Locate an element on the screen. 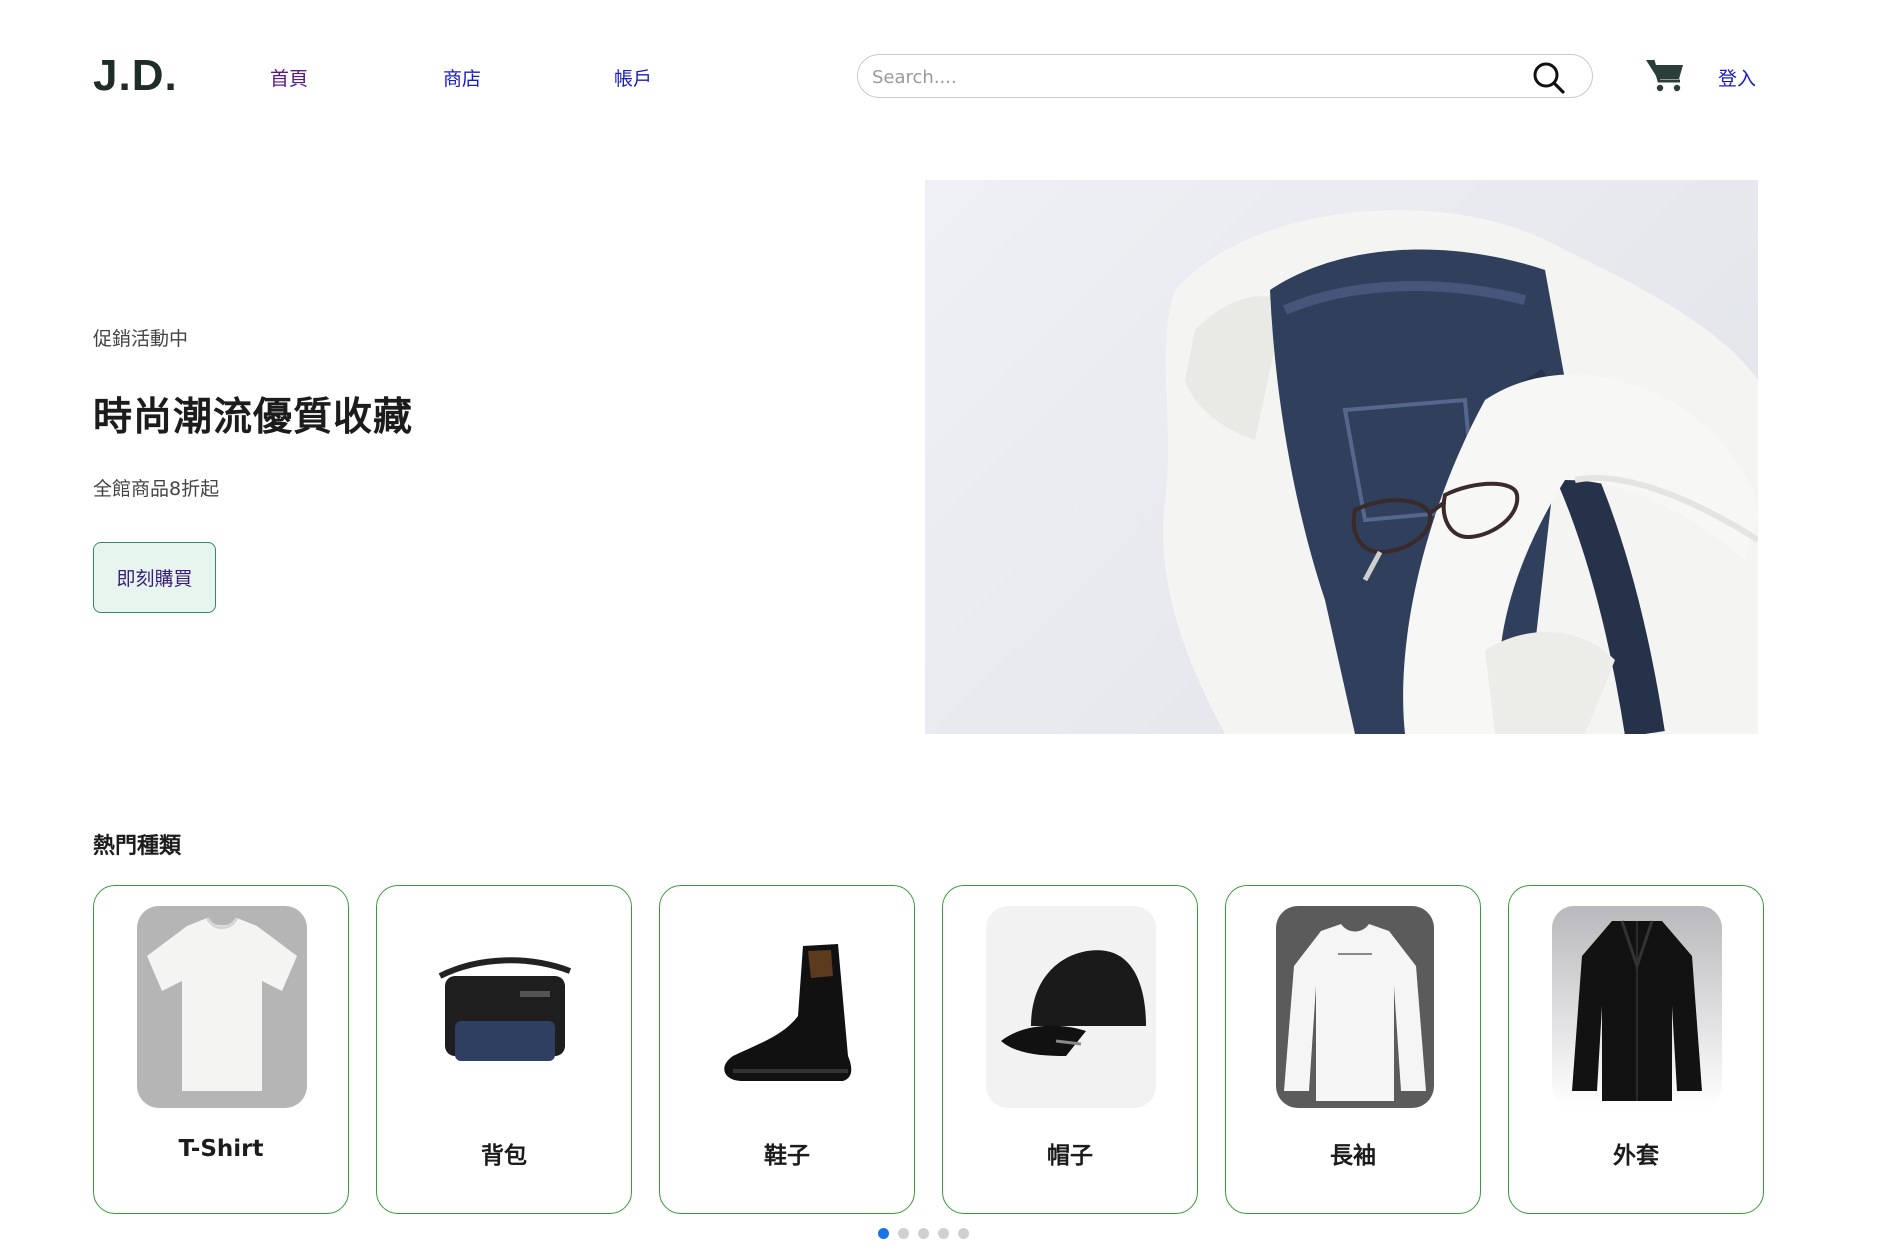  category-label: 外套 is located at coordinates (1636, 1156).